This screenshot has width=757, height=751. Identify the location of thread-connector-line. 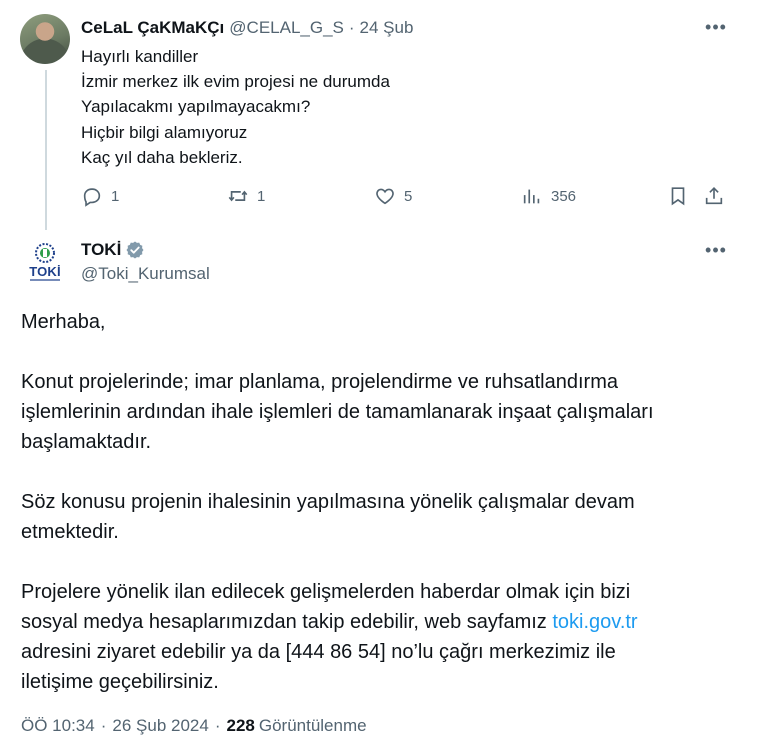
(46, 150).